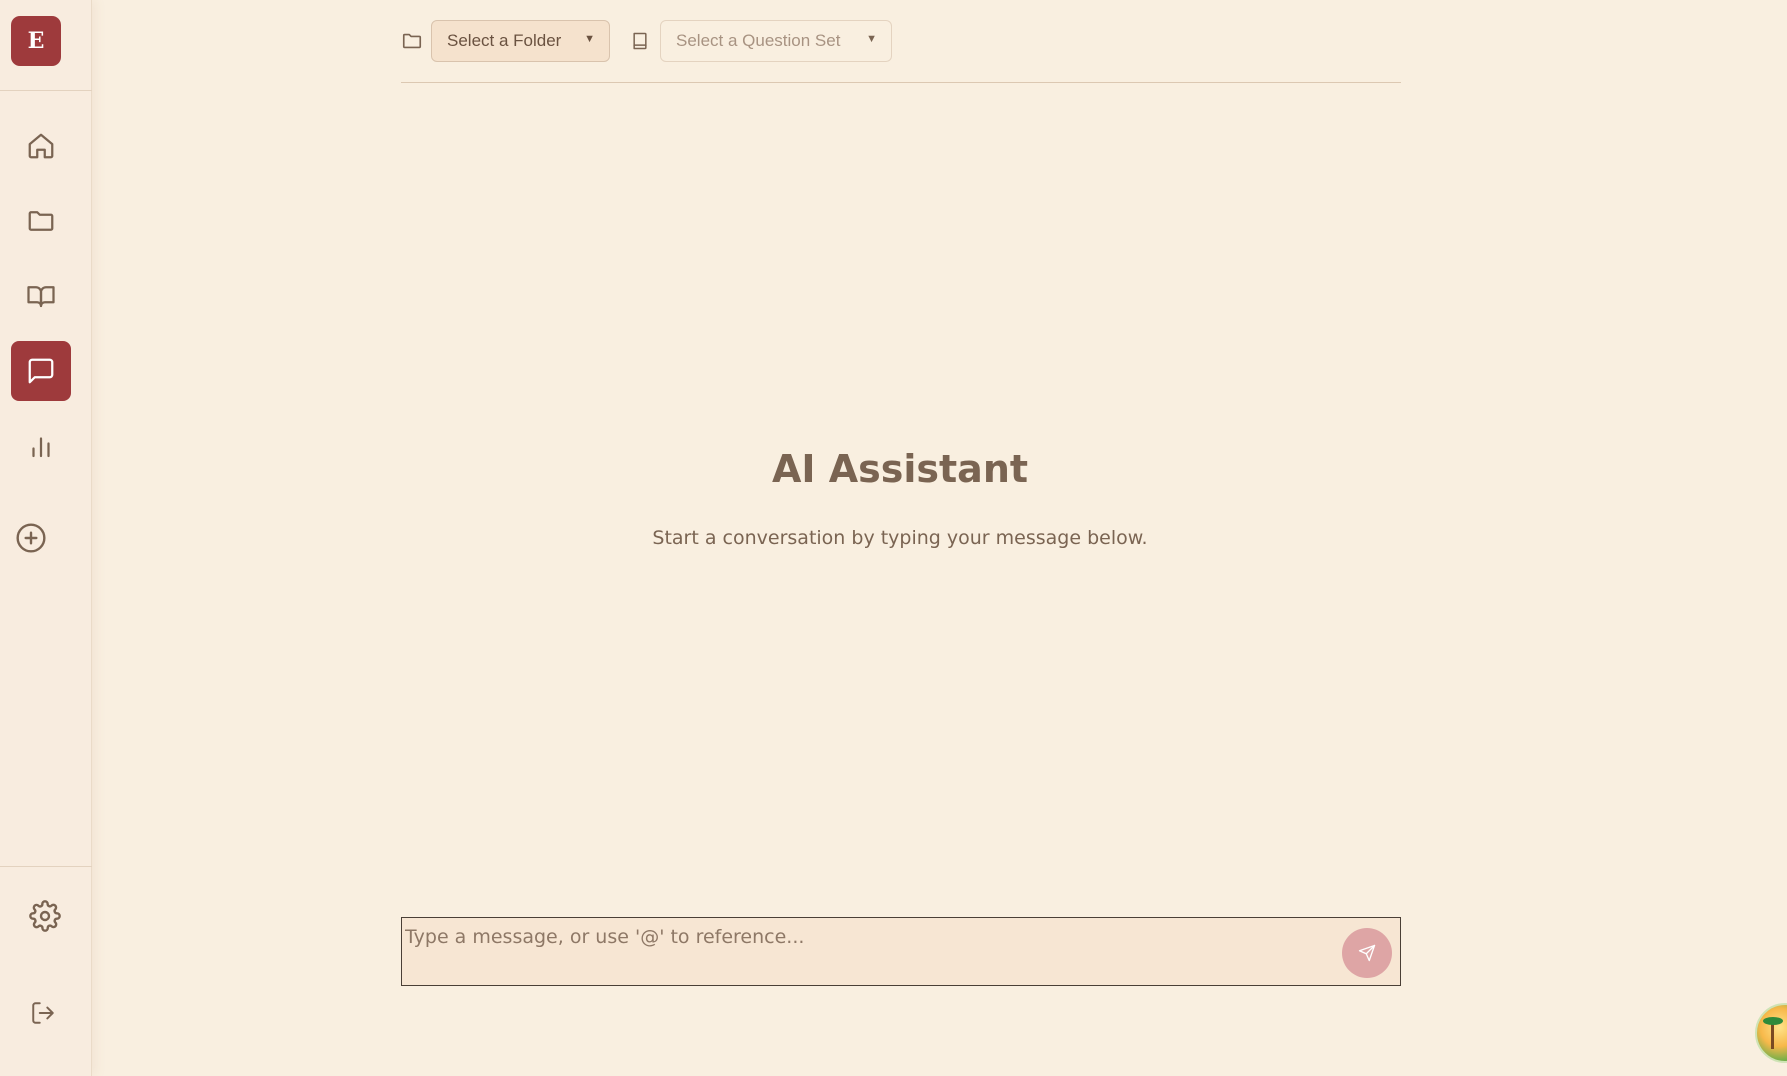 This screenshot has width=1787, height=1076. Describe the element at coordinates (46, 866) in the screenshot. I see `sidebar-divider-bottom` at that location.